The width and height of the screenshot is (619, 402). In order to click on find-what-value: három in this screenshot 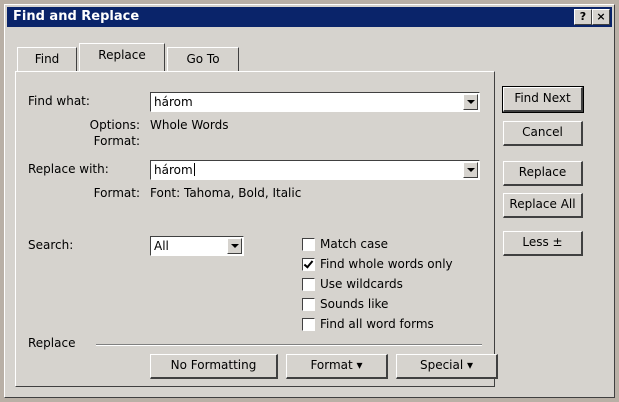, I will do `click(173, 102)`.